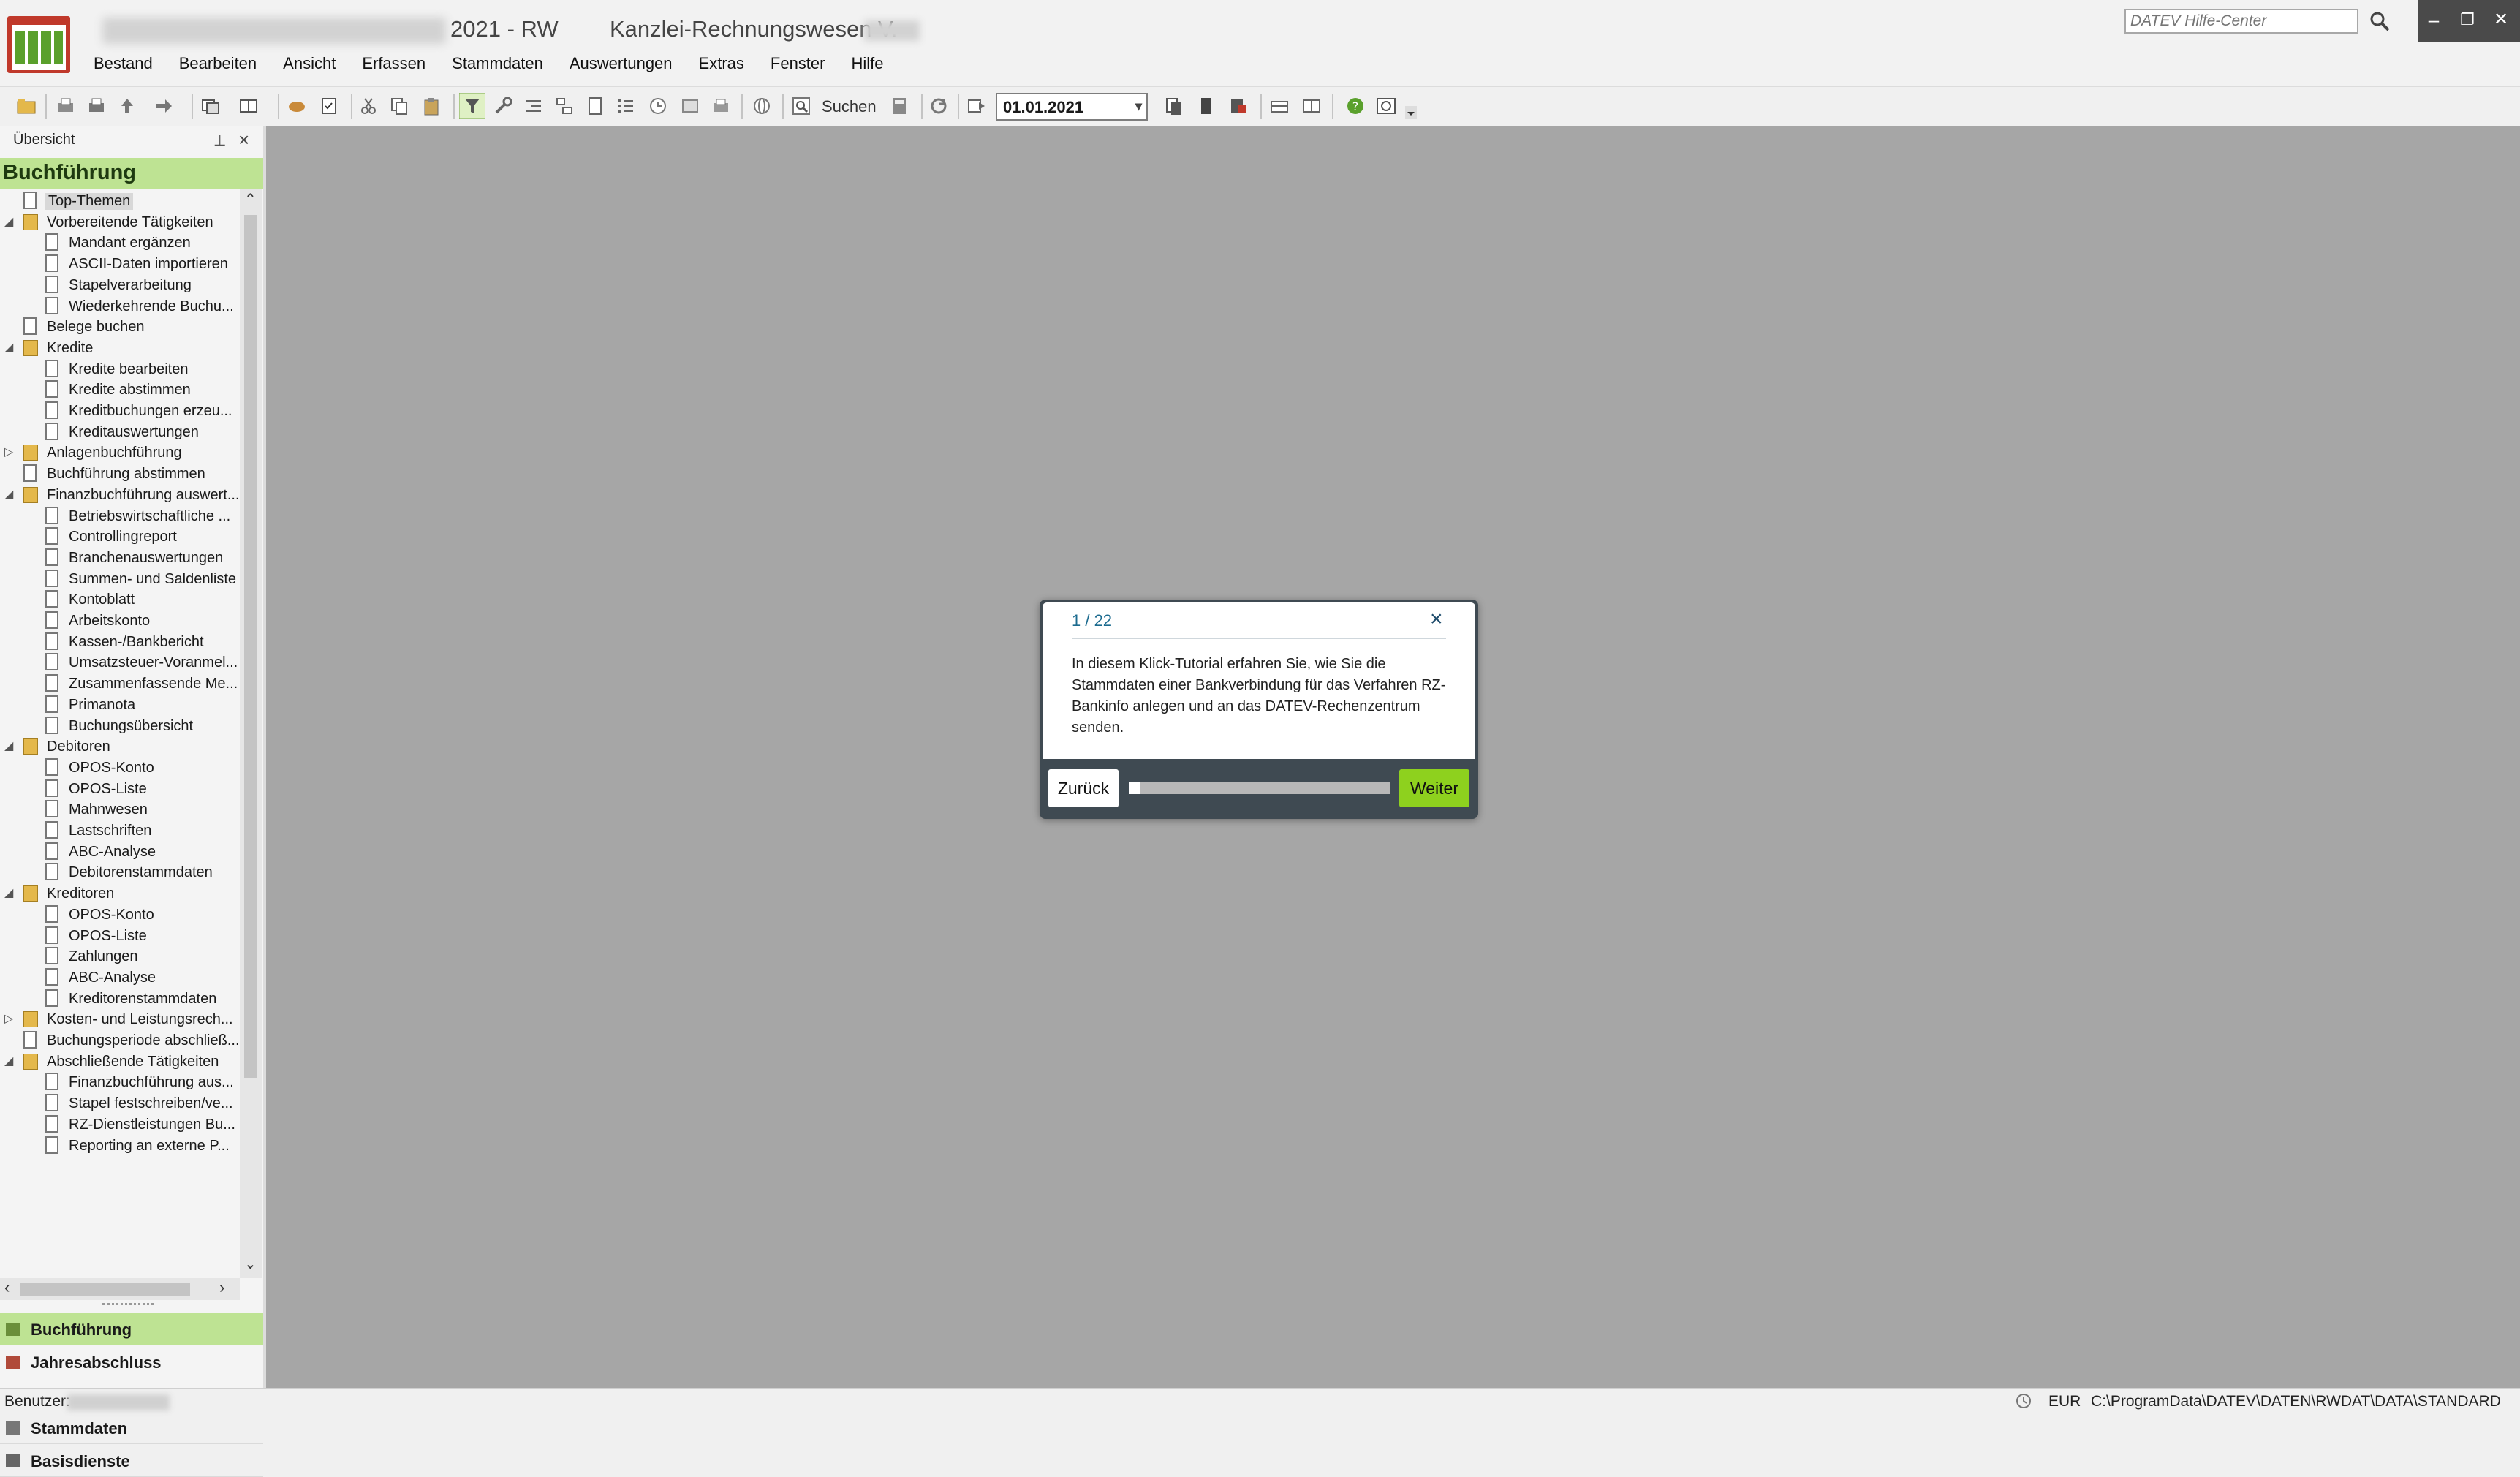 The width and height of the screenshot is (2520, 1477). What do you see at coordinates (120, 223) in the screenshot?
I see `tree-folder: ◢ Vorbereitende Tätigkeiten` at bounding box center [120, 223].